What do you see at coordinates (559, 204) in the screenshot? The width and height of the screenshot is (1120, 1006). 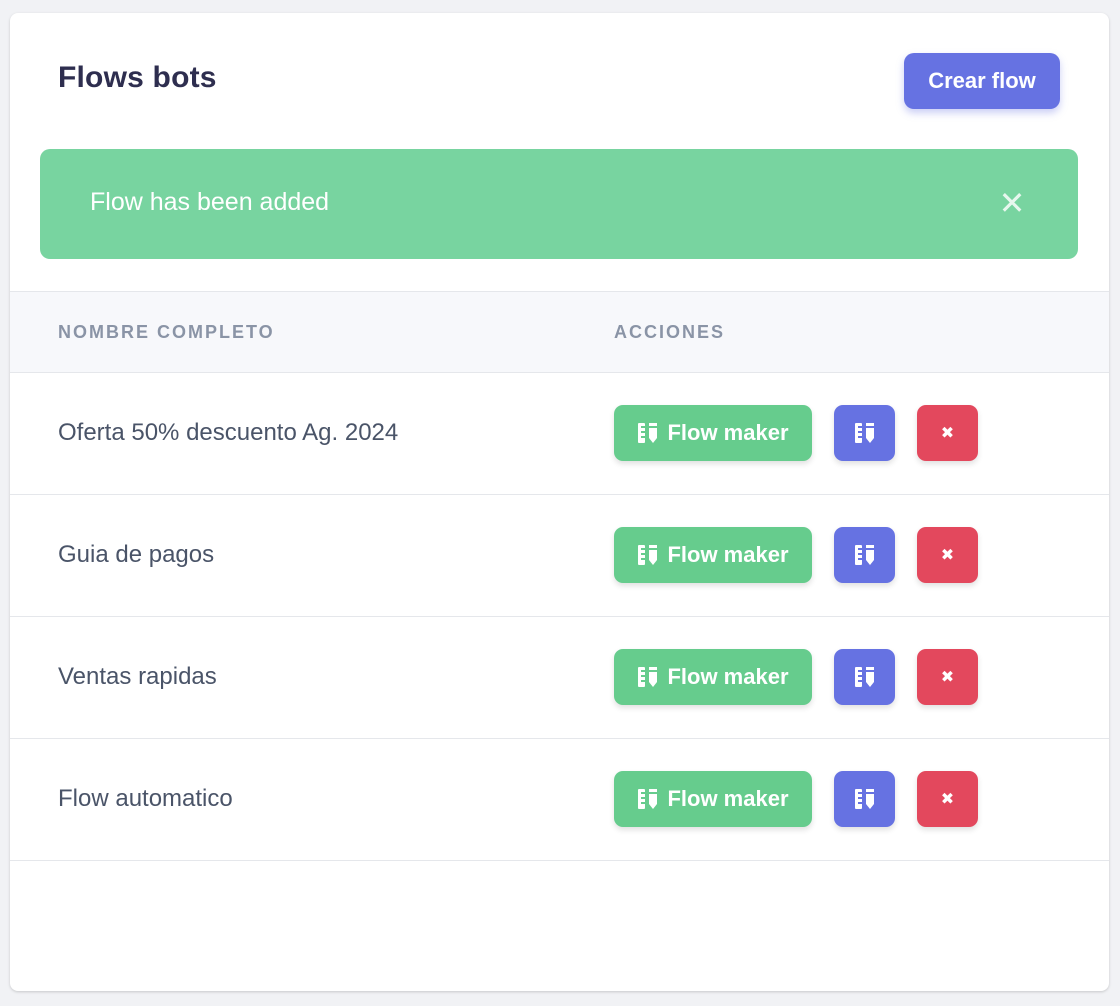 I see `success-alert: Flow has been added ✕` at bounding box center [559, 204].